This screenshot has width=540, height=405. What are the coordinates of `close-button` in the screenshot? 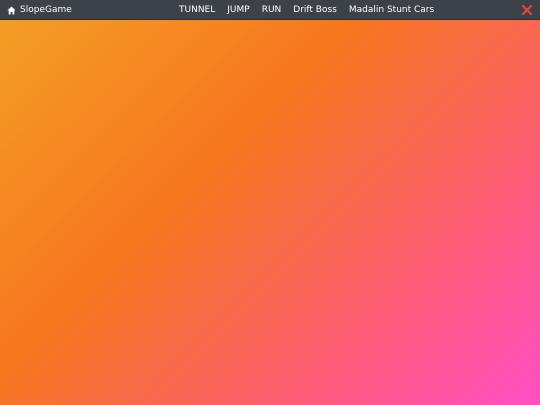 It's located at (527, 10).